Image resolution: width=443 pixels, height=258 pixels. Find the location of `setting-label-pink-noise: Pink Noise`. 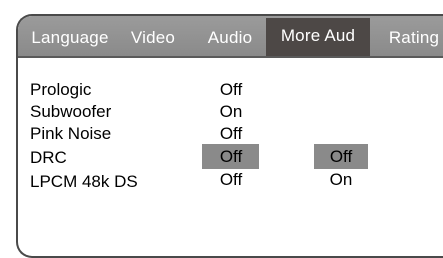

setting-label-pink-noise: Pink Noise is located at coordinates (70, 134).